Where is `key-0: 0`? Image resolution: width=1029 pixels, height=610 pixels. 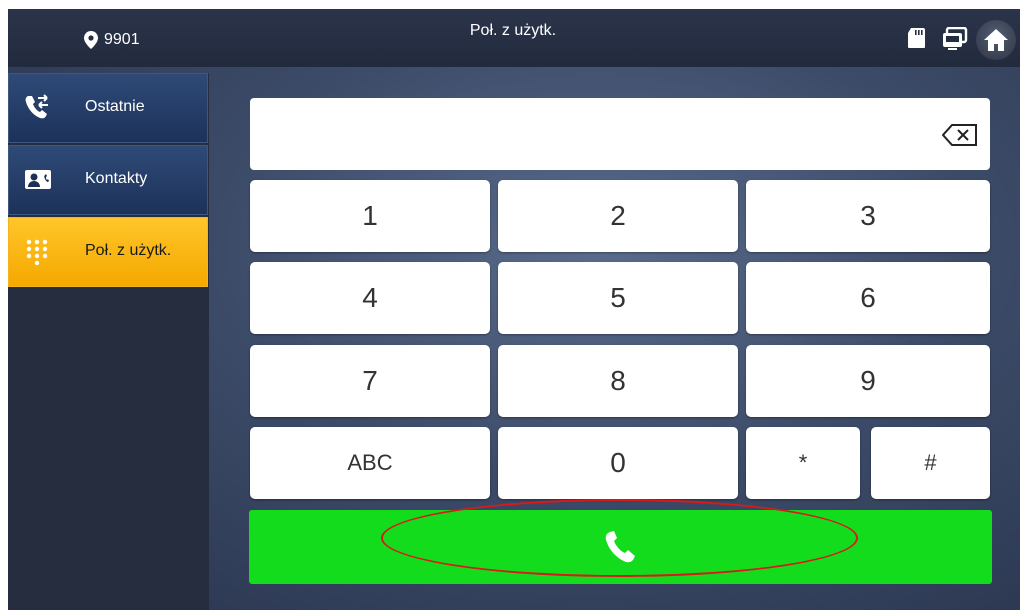
key-0: 0 is located at coordinates (618, 463).